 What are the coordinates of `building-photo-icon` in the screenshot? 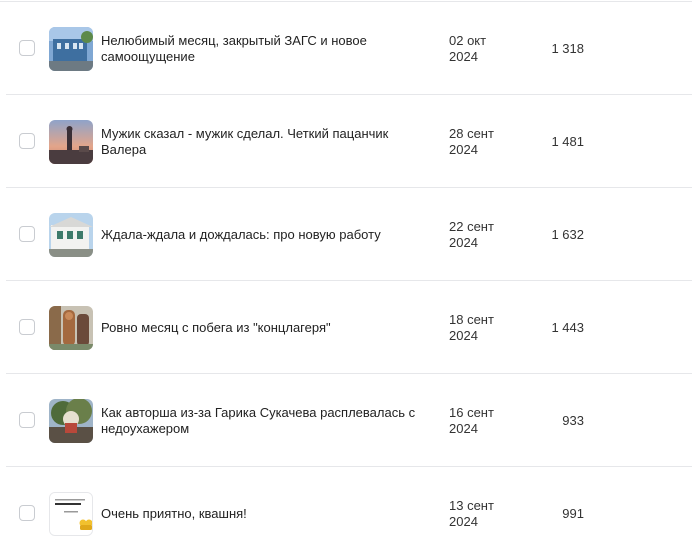 It's located at (71, 49).